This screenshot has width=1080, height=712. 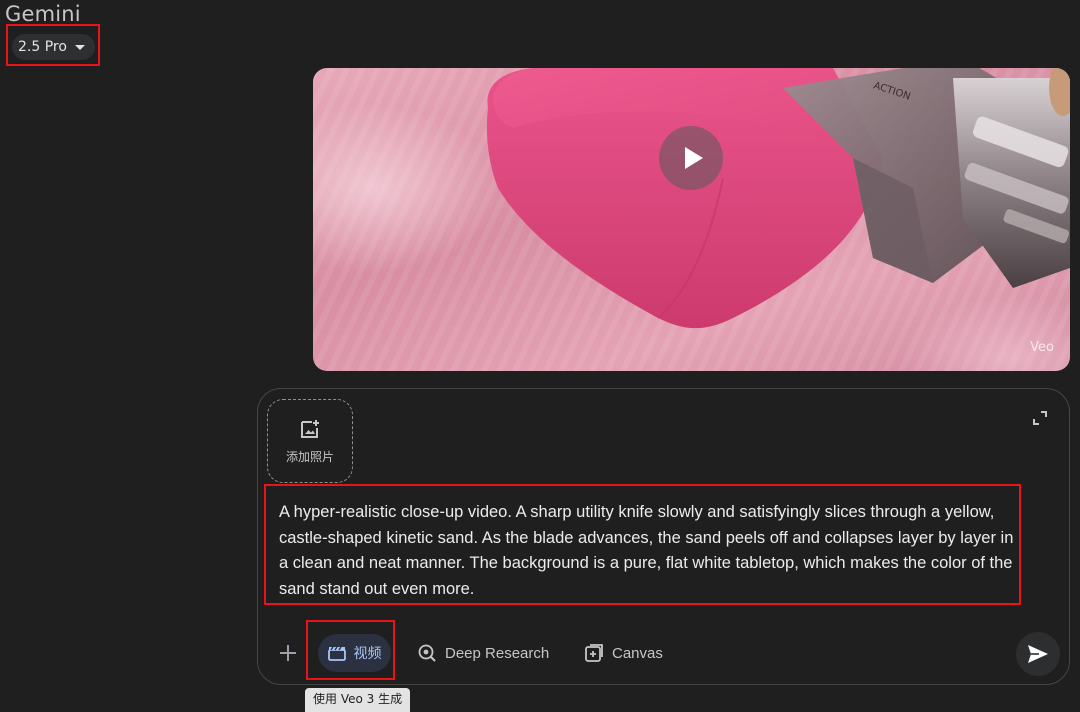 What do you see at coordinates (358, 700) in the screenshot?
I see `tooltip: 使用 Veo 3 生成` at bounding box center [358, 700].